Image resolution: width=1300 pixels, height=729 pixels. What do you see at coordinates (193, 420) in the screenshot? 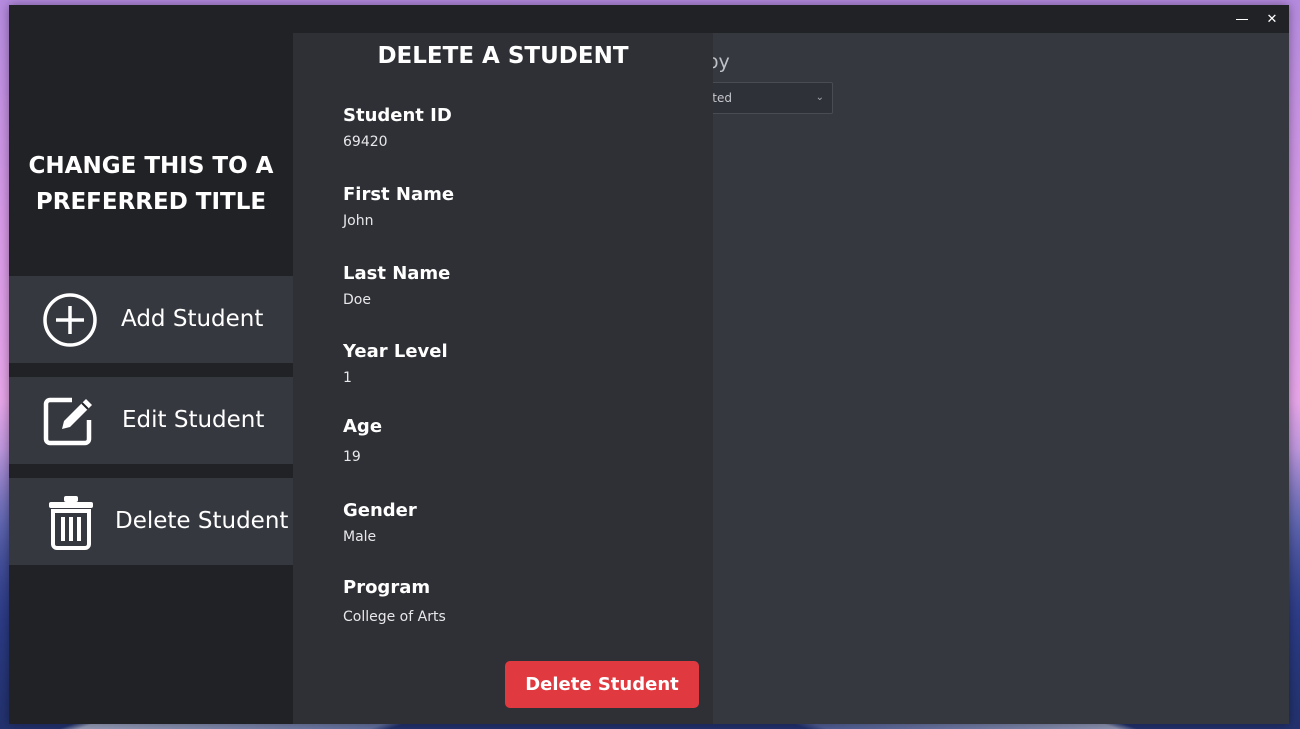
I see `sidebar-item-label: Edit Student` at bounding box center [193, 420].